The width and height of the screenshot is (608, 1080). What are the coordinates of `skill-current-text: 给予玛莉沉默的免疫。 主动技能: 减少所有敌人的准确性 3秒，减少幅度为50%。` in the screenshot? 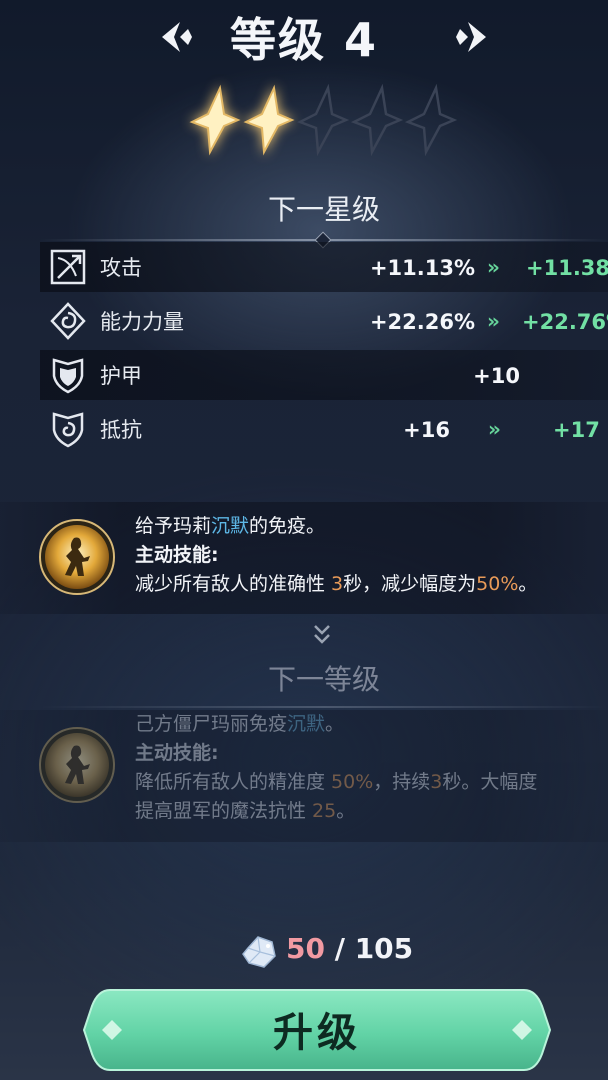 It's located at (336, 555).